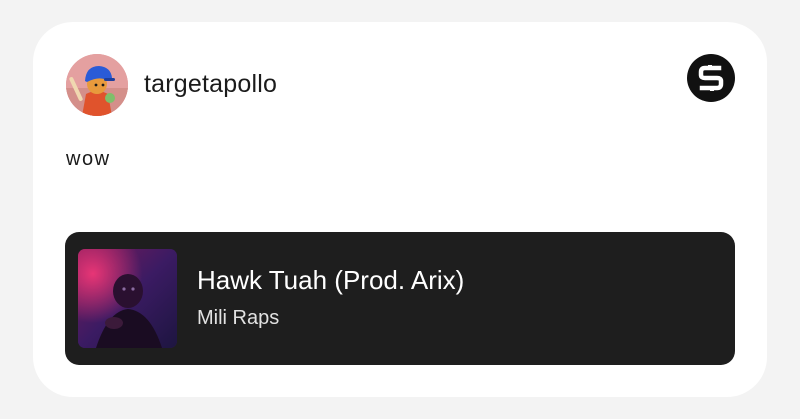 The height and width of the screenshot is (419, 800). I want to click on s-logo-glyph-icon, so click(711, 78).